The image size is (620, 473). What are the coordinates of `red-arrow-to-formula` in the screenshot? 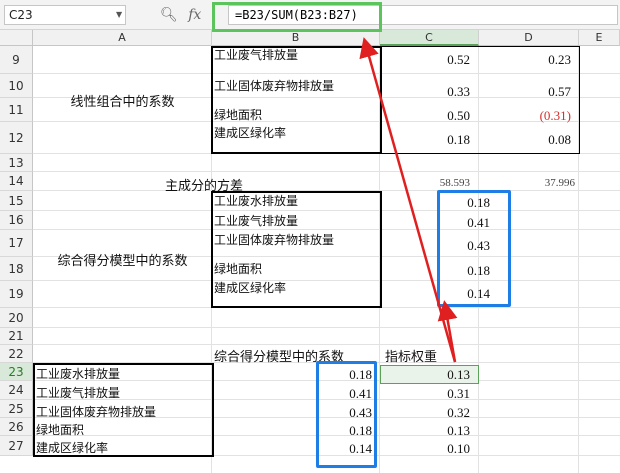 It's located at (408, 200).